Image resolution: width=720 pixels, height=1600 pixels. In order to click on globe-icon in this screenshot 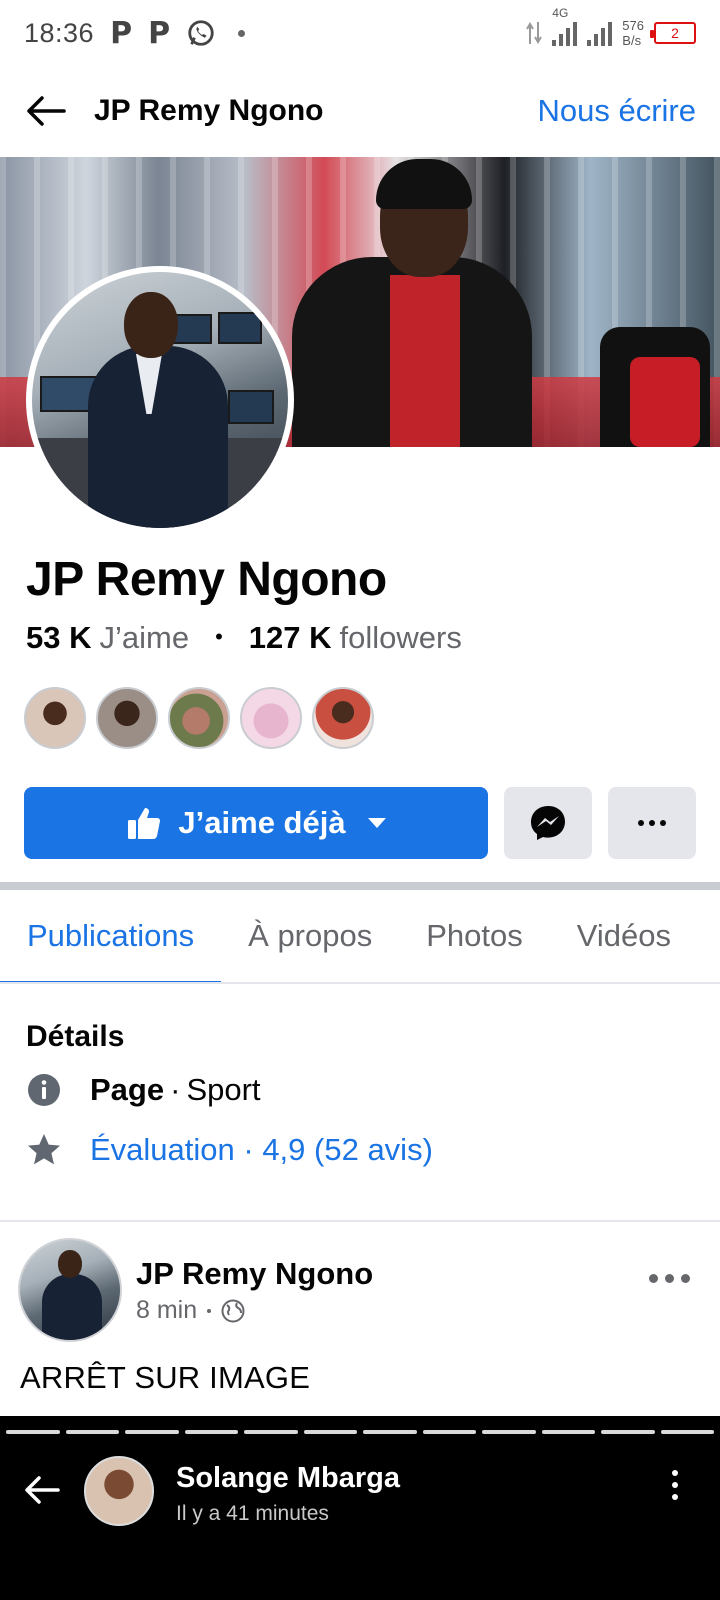, I will do `click(233, 1310)`.